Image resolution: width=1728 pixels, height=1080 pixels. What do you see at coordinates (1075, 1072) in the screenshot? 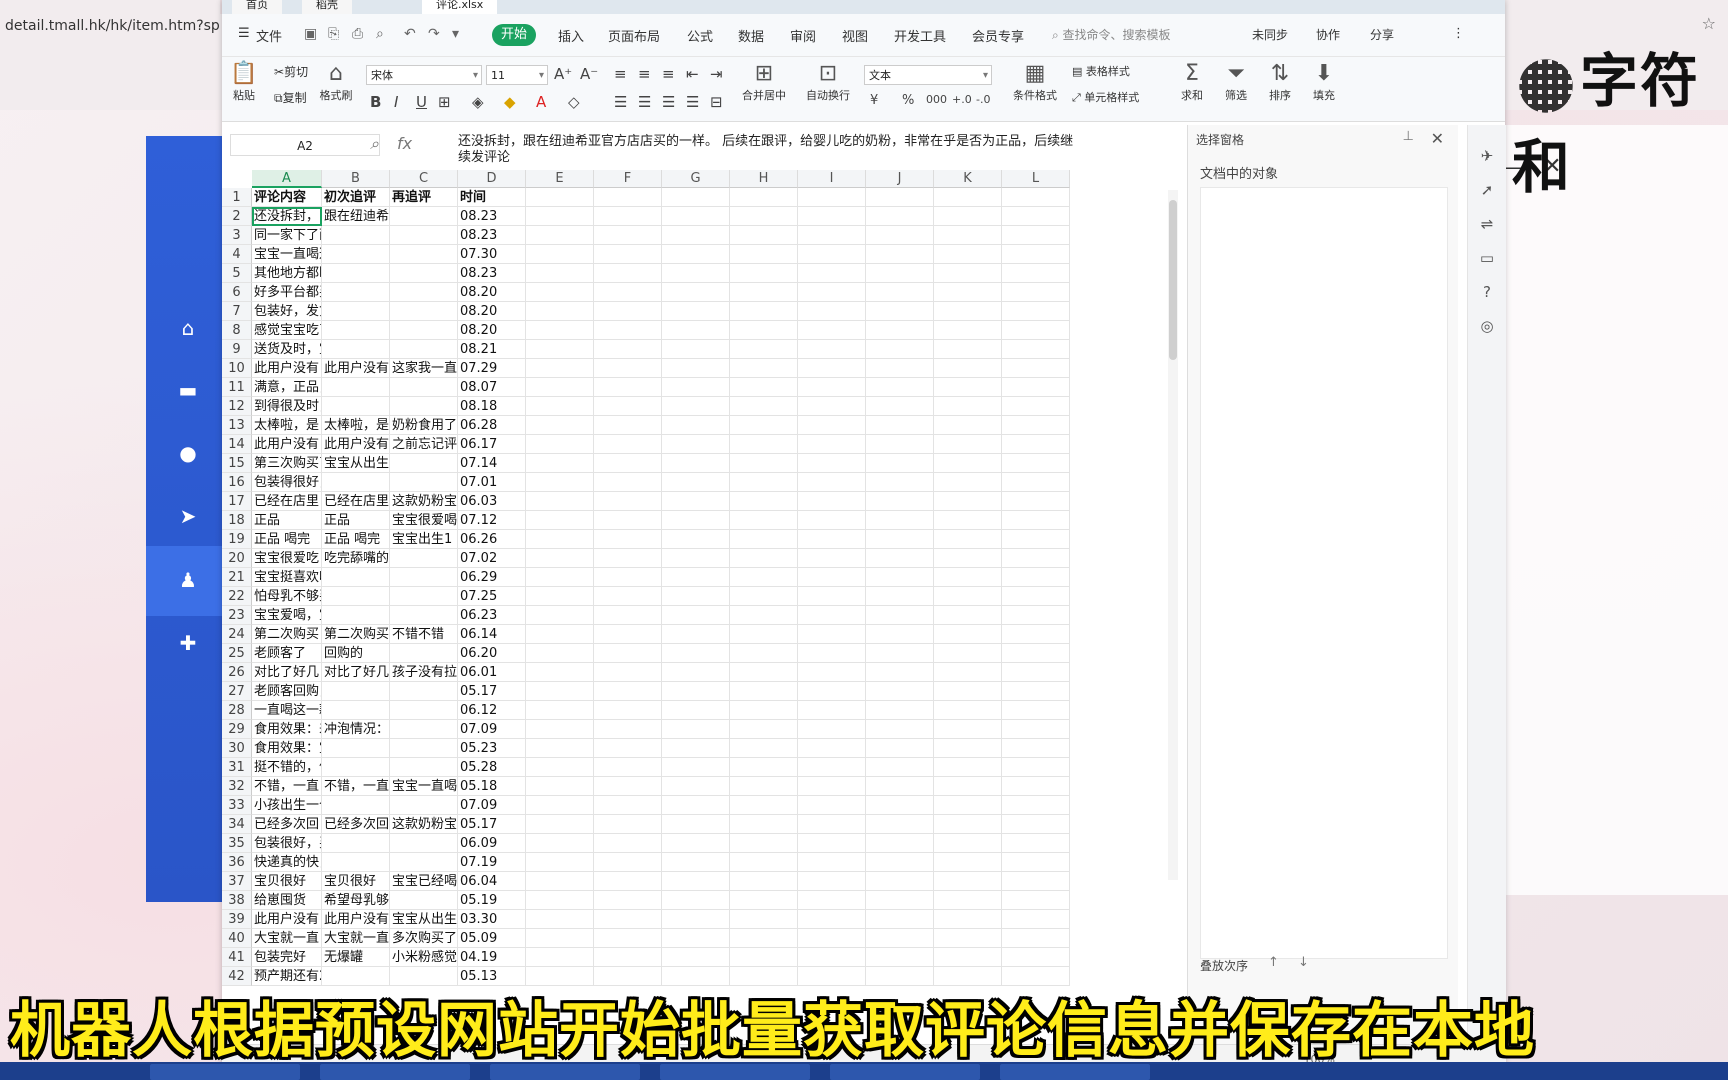
I see `taskbar-item` at bounding box center [1075, 1072].